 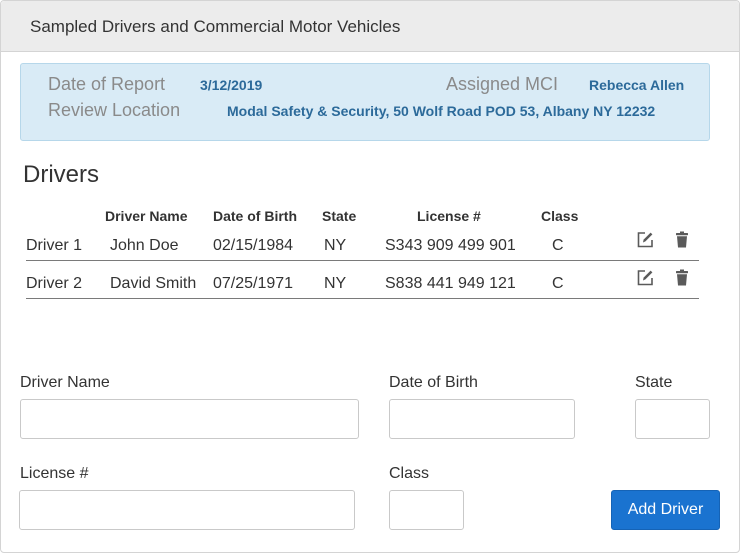 What do you see at coordinates (449, 216) in the screenshot?
I see `column-header-license: License #` at bounding box center [449, 216].